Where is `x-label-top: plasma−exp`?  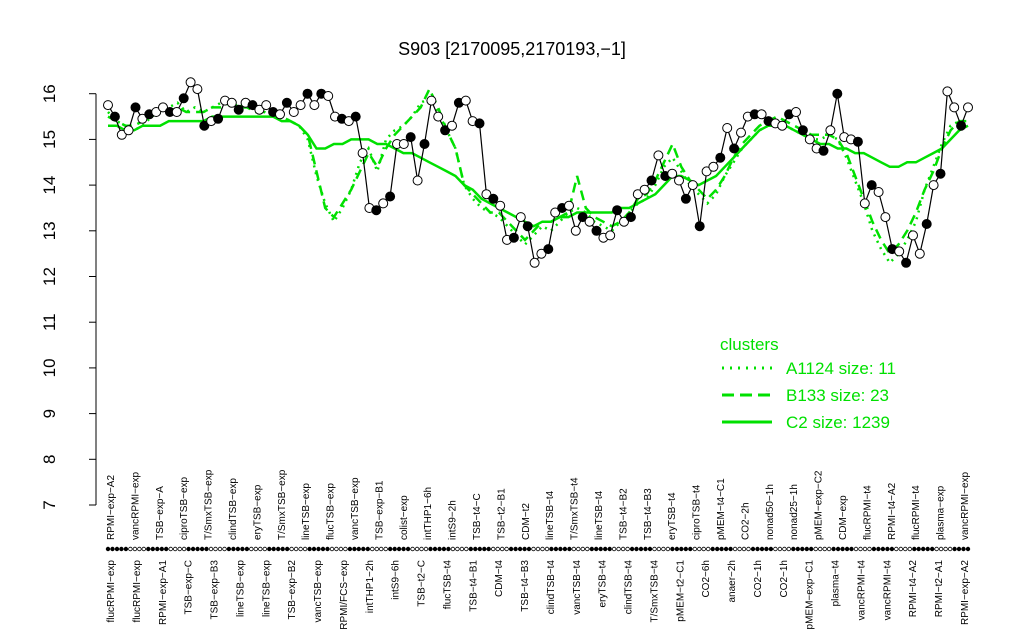 x-label-top: plasma−exp is located at coordinates (941, 512).